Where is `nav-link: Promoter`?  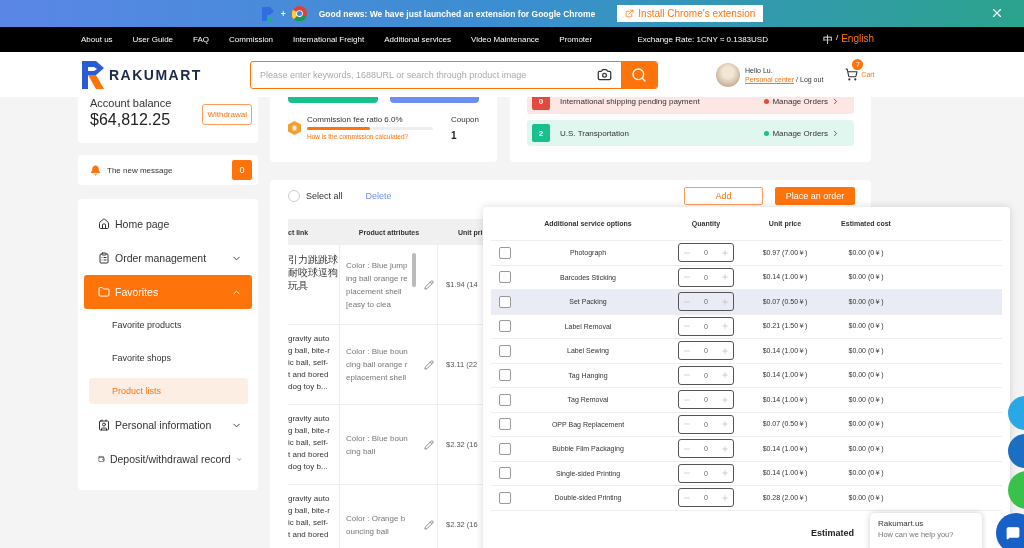 nav-link: Promoter is located at coordinates (576, 39).